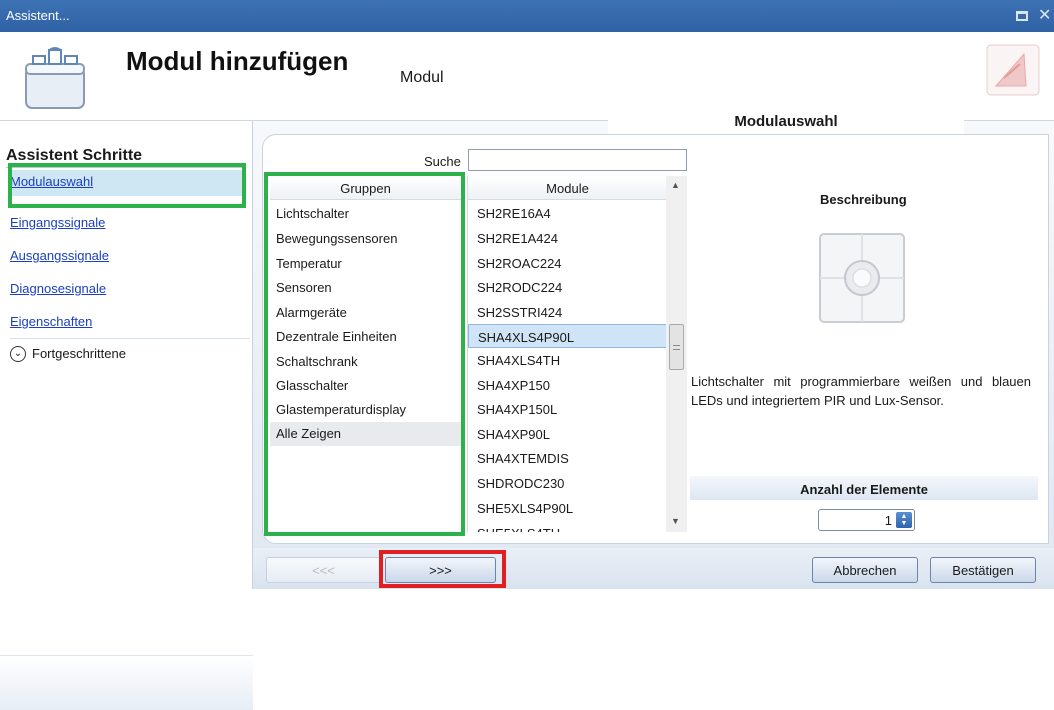  What do you see at coordinates (422, 77) in the screenshot?
I see `page-subtitle: Modul` at bounding box center [422, 77].